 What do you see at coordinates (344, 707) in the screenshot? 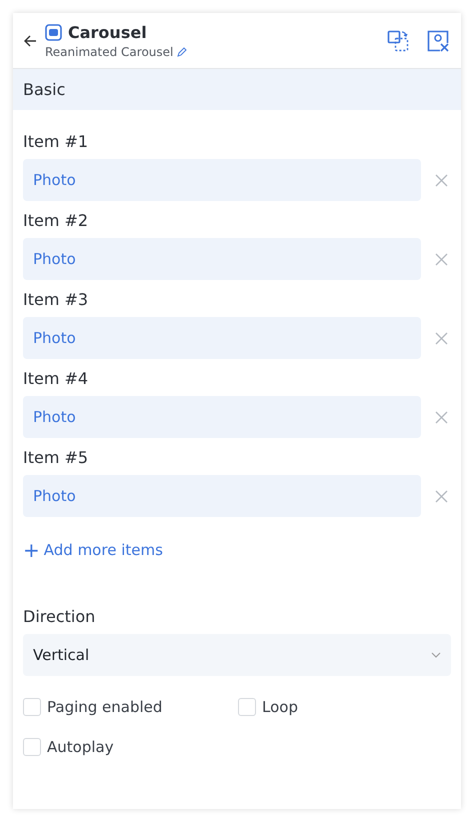
I see `option-checkbox: Loop` at bounding box center [344, 707].